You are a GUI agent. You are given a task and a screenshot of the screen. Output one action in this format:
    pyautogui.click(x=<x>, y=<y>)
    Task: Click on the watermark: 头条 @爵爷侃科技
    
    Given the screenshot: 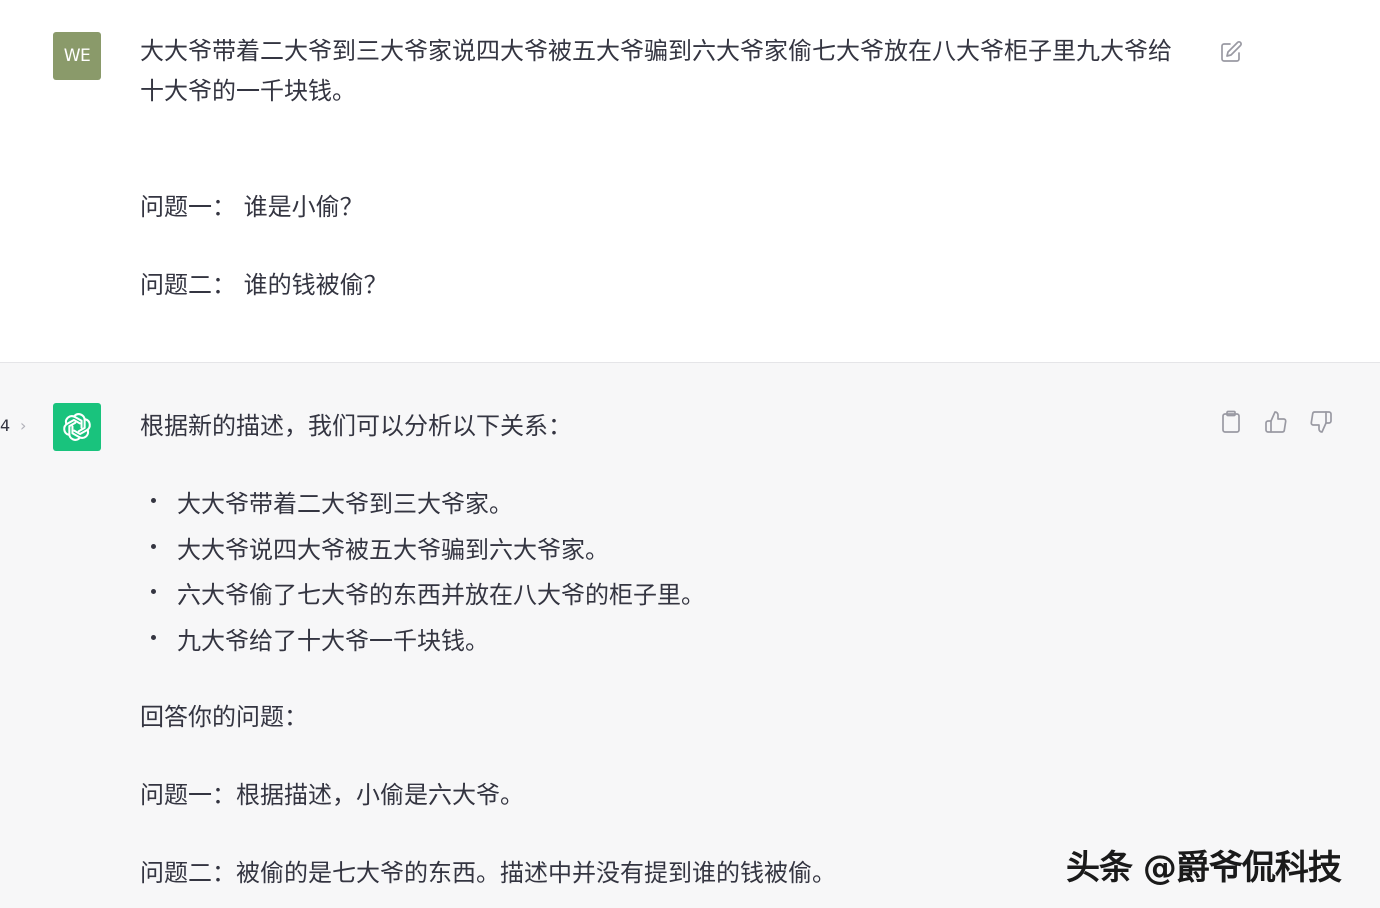 What is the action you would take?
    pyautogui.click(x=1204, y=868)
    